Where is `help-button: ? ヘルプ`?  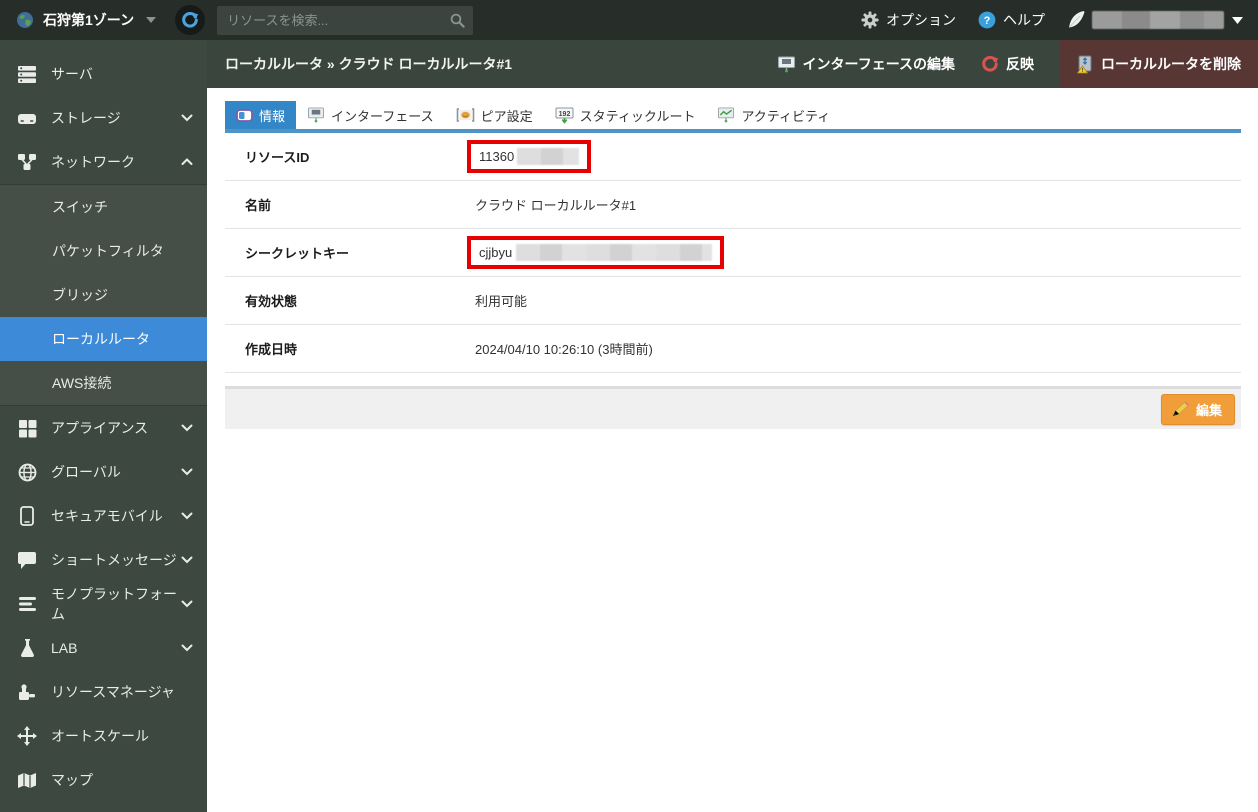
help-button: ? ヘルプ is located at coordinates (1011, 20).